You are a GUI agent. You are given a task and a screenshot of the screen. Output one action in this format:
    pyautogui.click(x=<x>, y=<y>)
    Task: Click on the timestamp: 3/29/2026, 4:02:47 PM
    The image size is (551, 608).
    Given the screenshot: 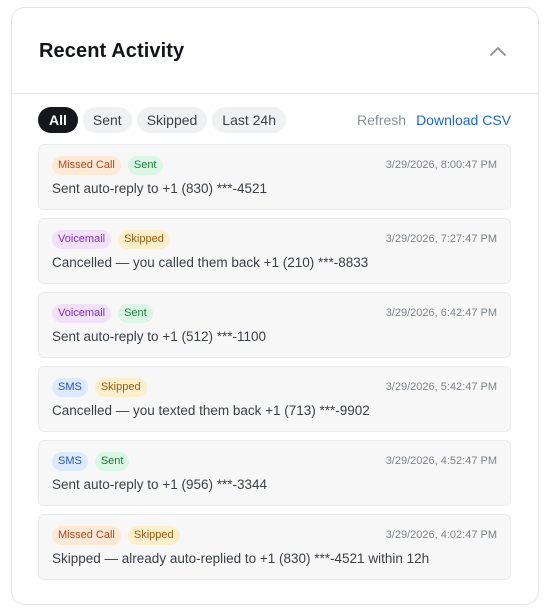 What is the action you would take?
    pyautogui.click(x=441, y=535)
    